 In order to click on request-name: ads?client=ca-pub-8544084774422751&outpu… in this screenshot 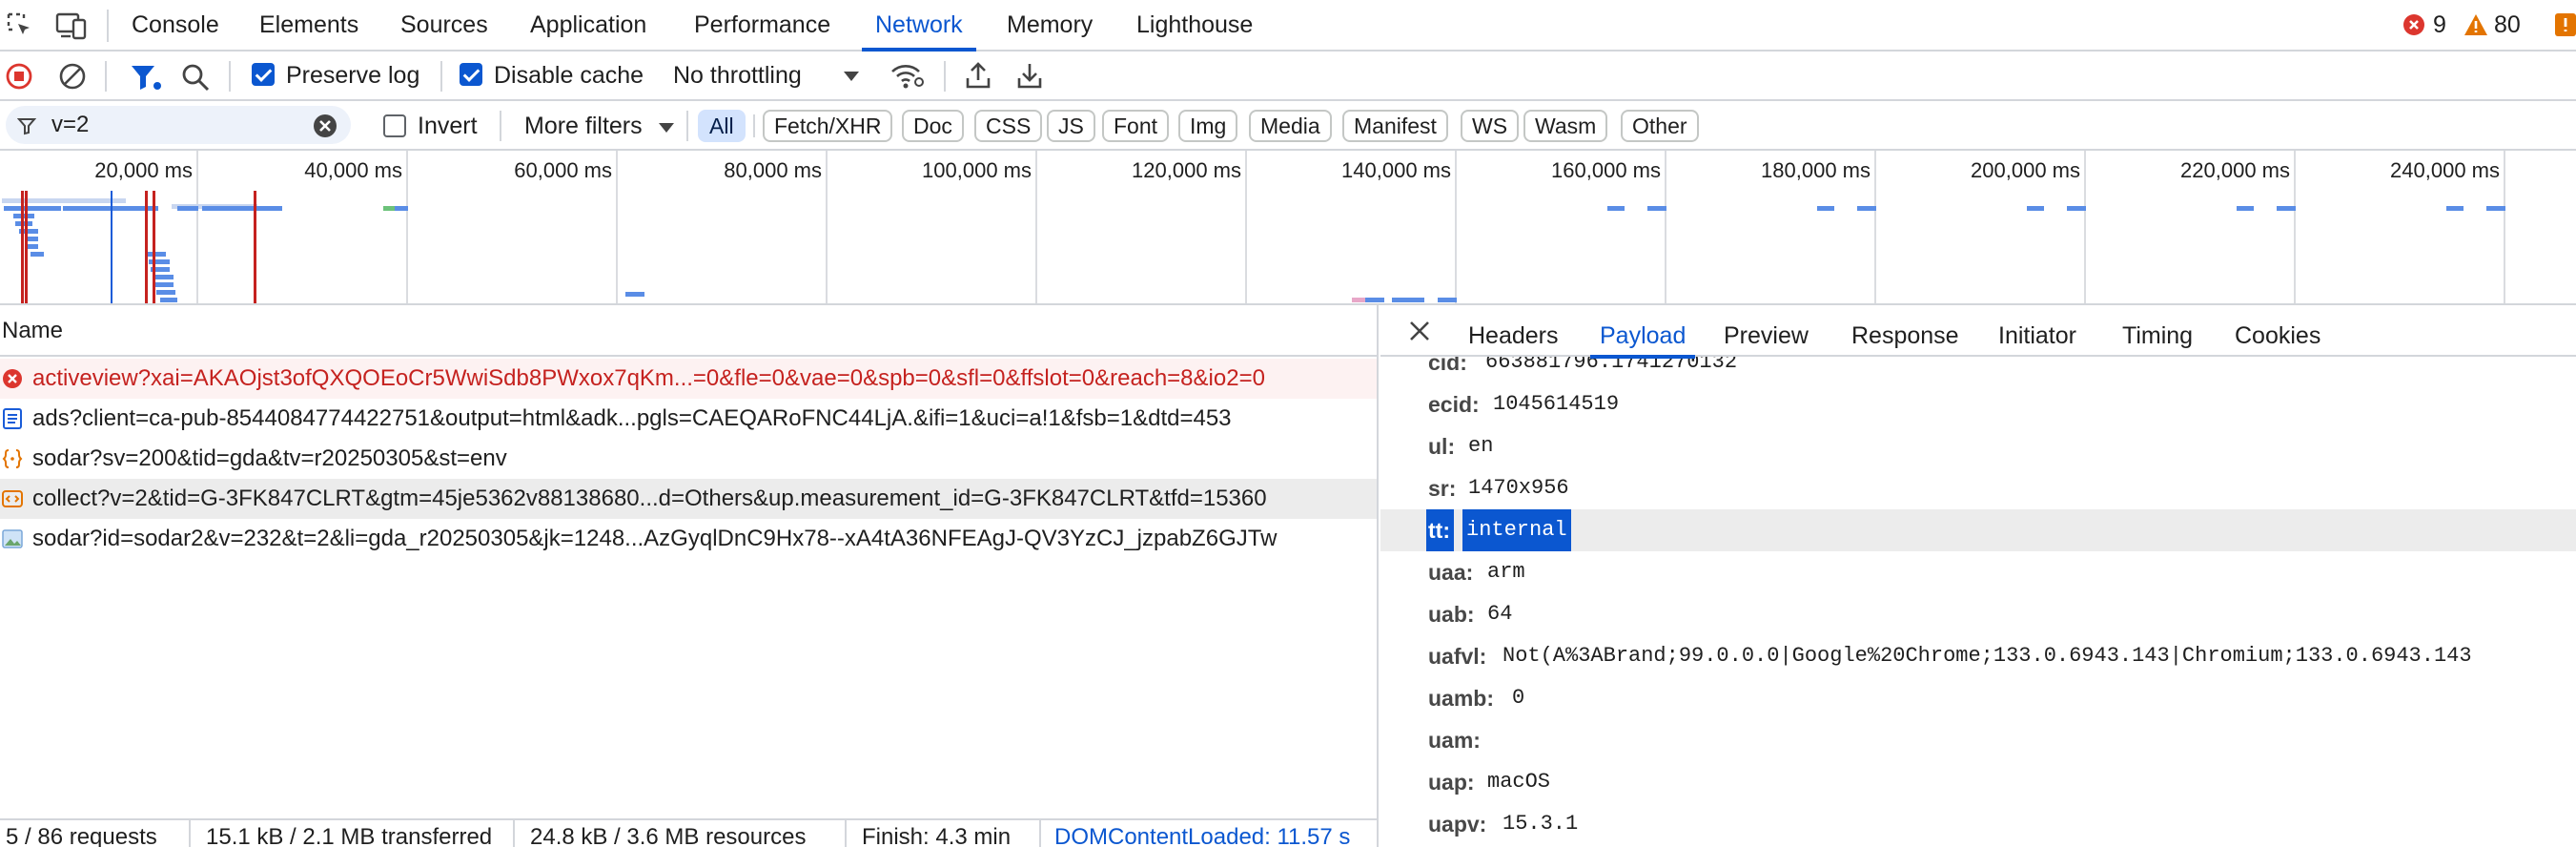, I will do `click(632, 418)`.